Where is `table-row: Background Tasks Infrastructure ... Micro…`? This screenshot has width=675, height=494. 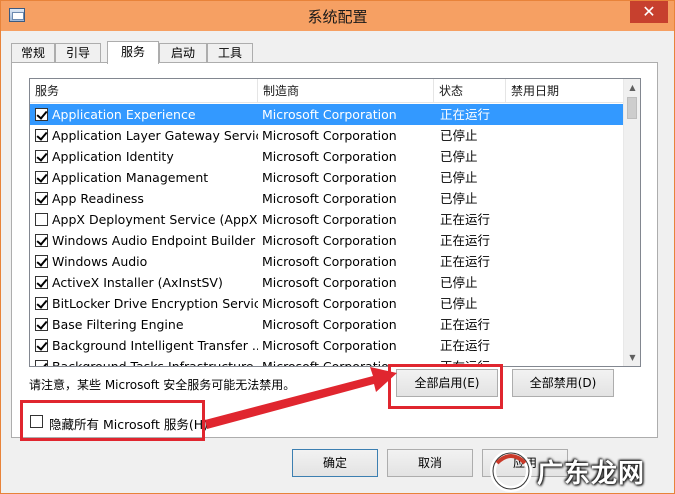
table-row: Background Tasks Infrastructure ... Micro… is located at coordinates (327, 361).